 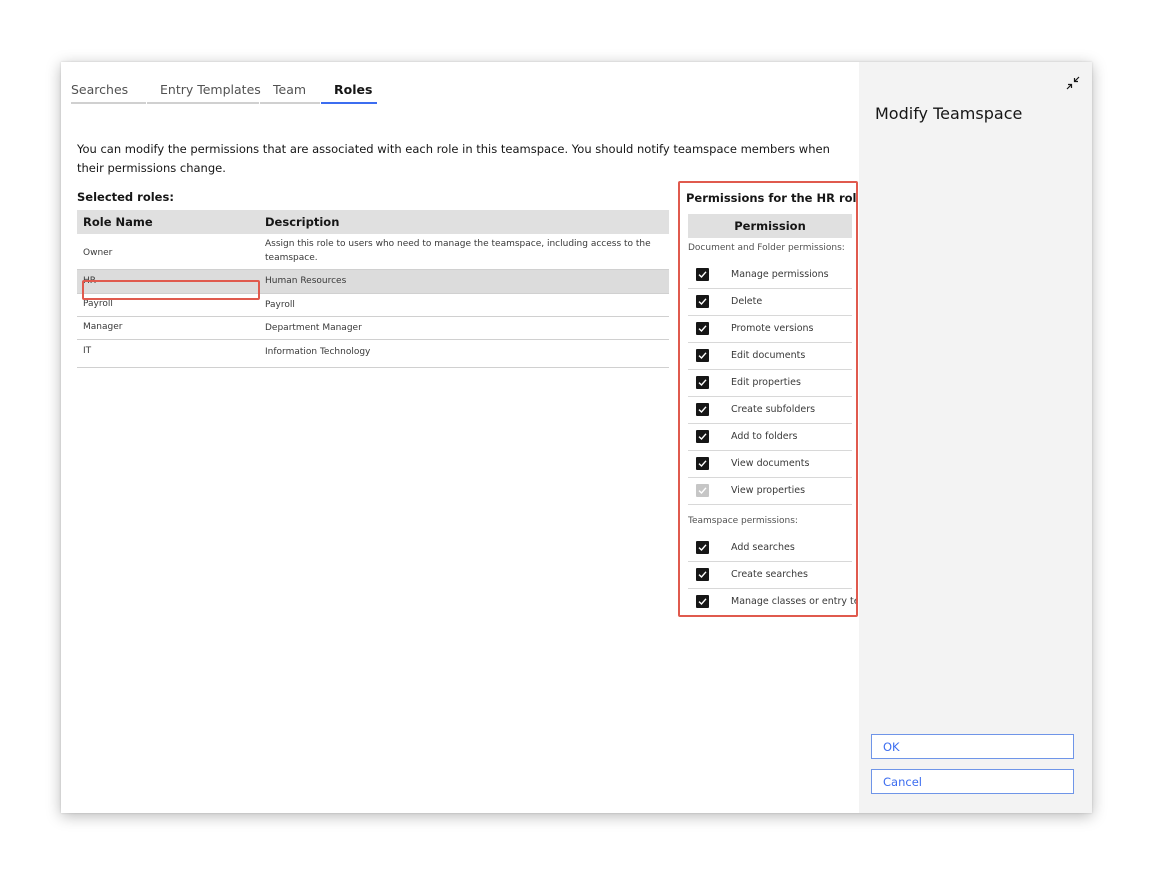 I want to click on cancel-button: Cancel, so click(x=972, y=781).